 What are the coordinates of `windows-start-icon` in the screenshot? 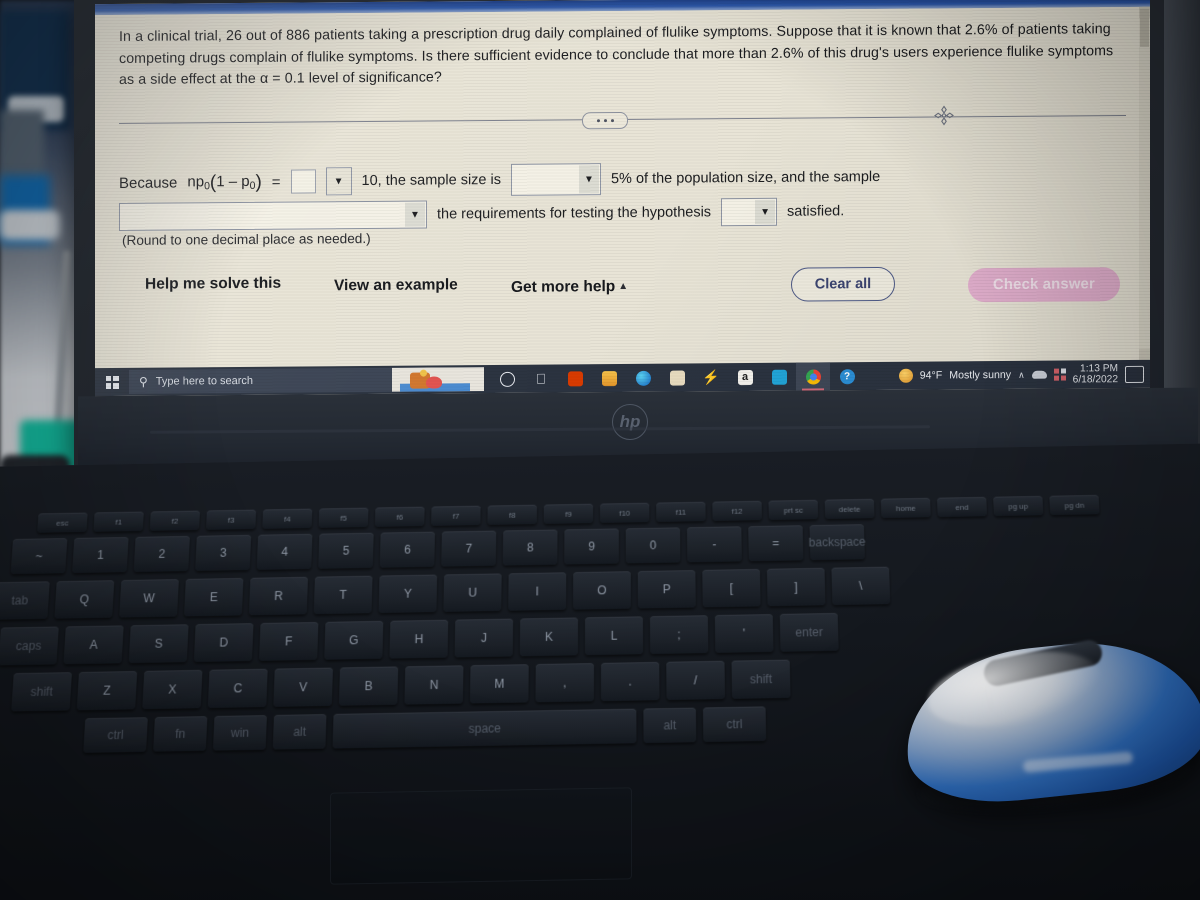 It's located at (112, 382).